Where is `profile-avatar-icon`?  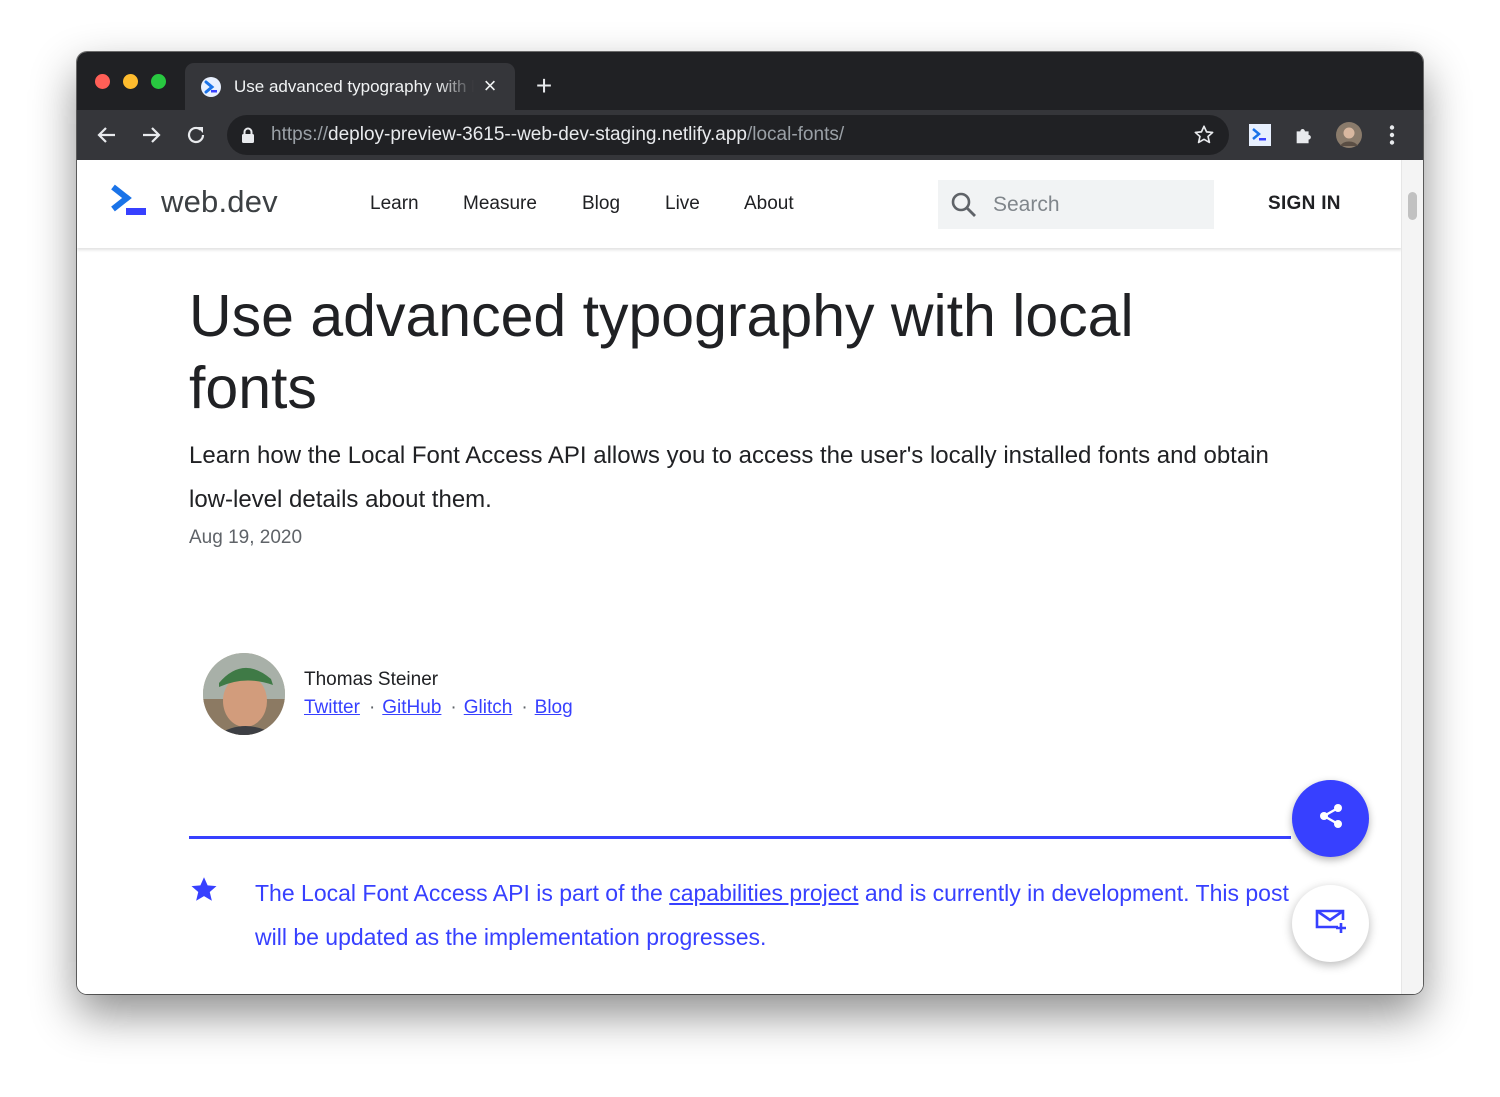 profile-avatar-icon is located at coordinates (1349, 135).